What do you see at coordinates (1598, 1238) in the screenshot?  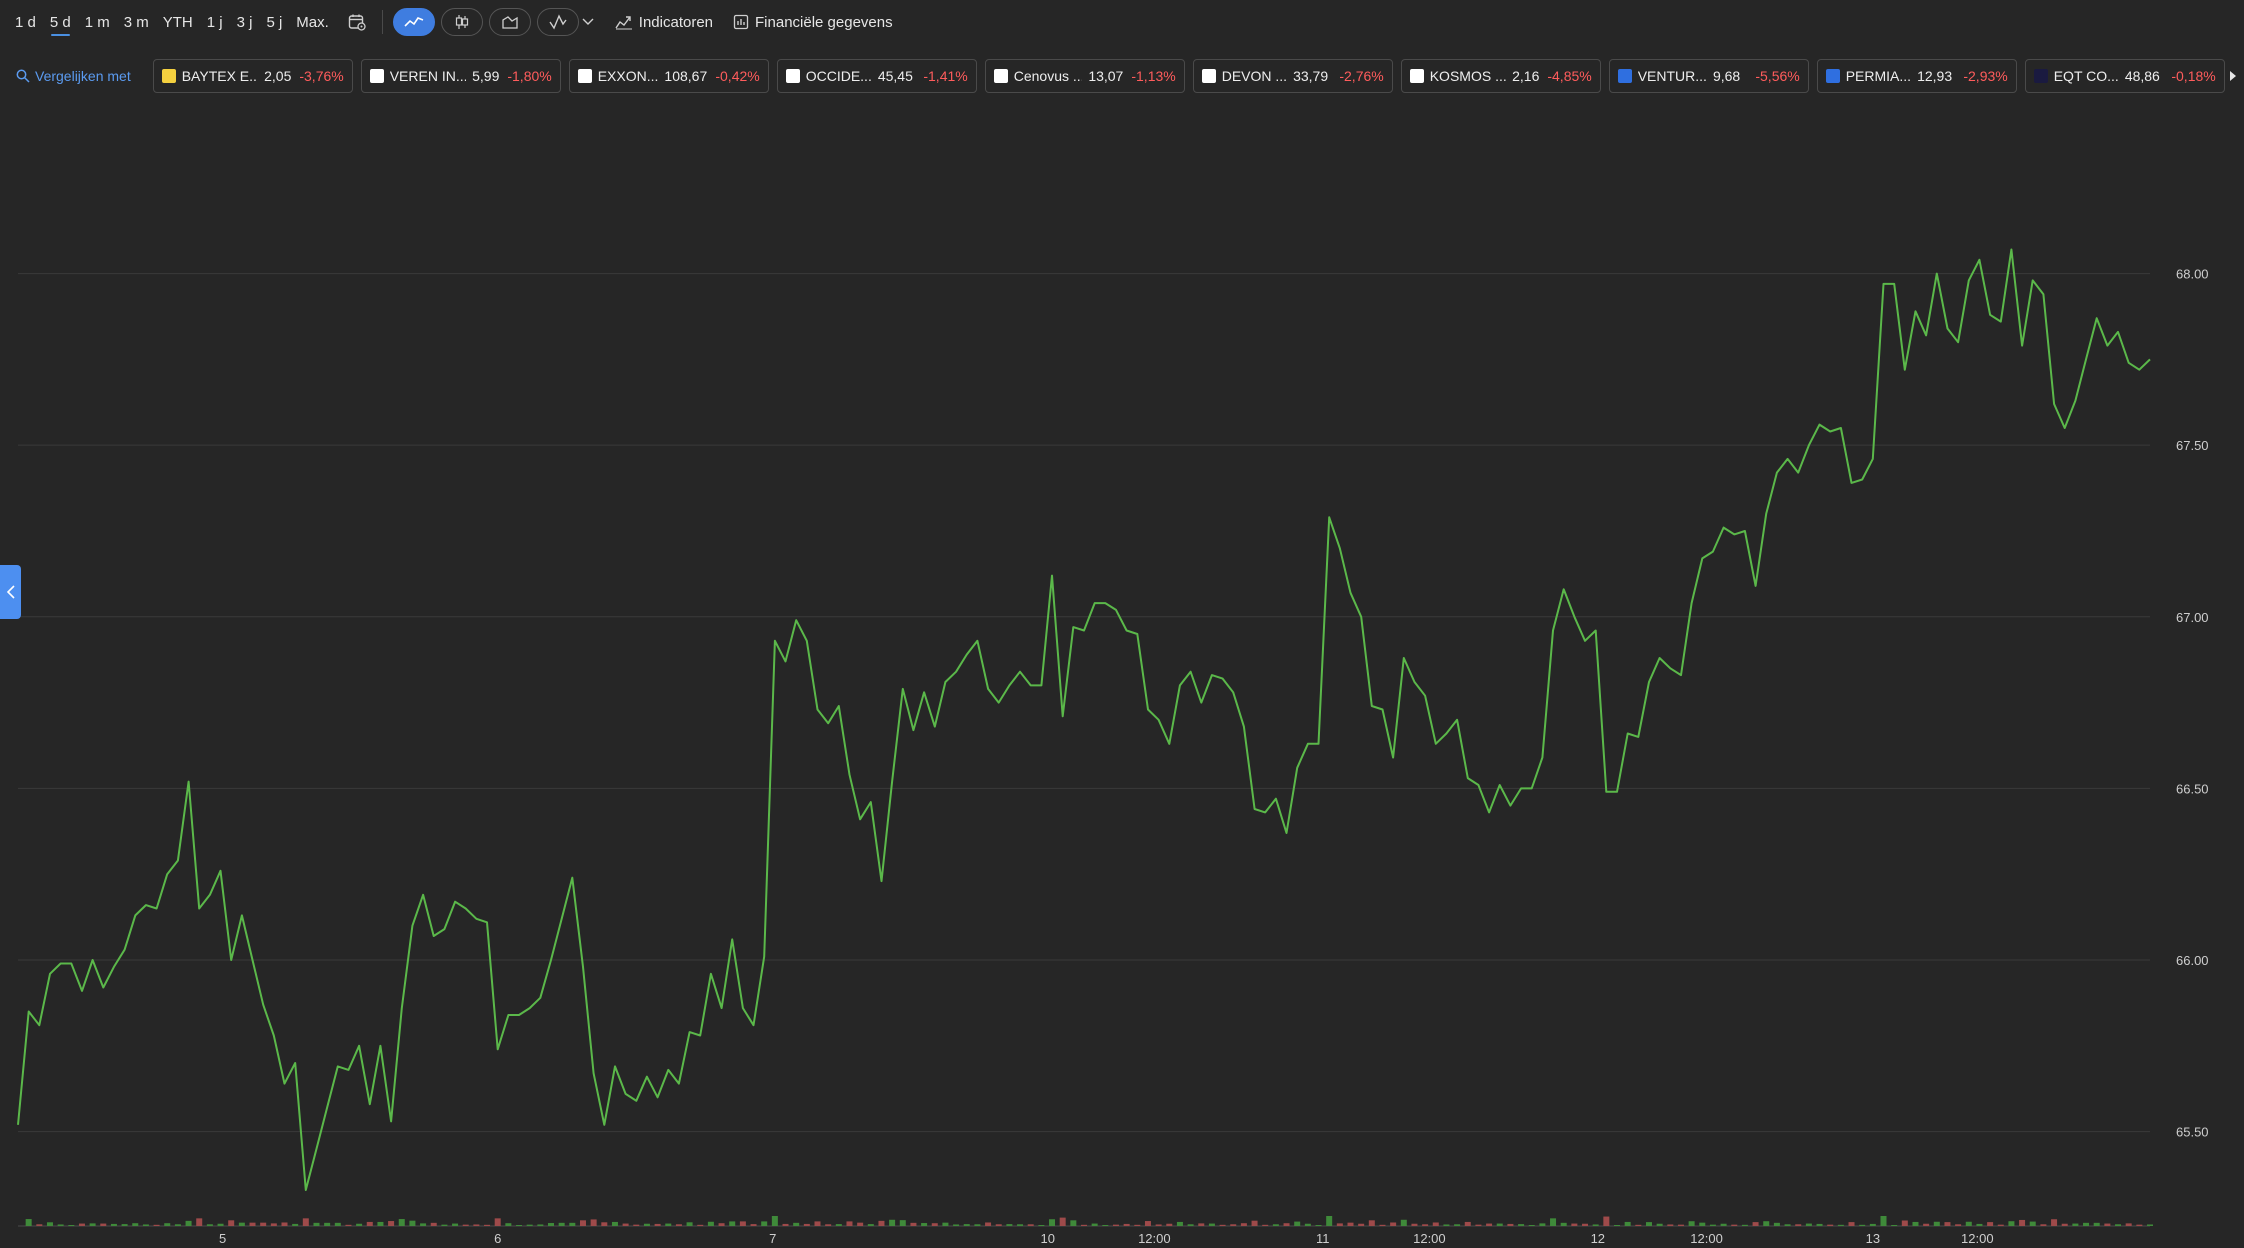 I see `x-tick-label: 12` at bounding box center [1598, 1238].